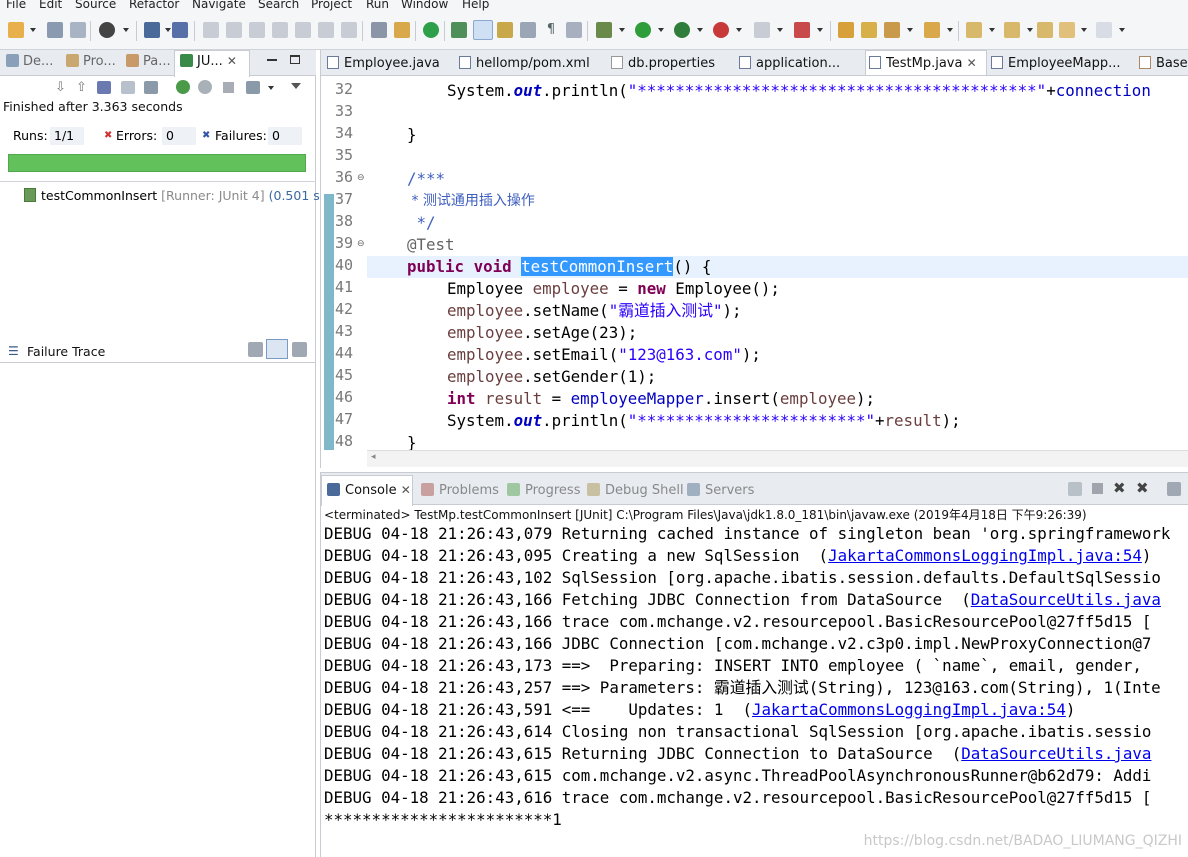 The height and width of the screenshot is (857, 1188). Describe the element at coordinates (151, 87) in the screenshot. I see `clear-icon` at that location.